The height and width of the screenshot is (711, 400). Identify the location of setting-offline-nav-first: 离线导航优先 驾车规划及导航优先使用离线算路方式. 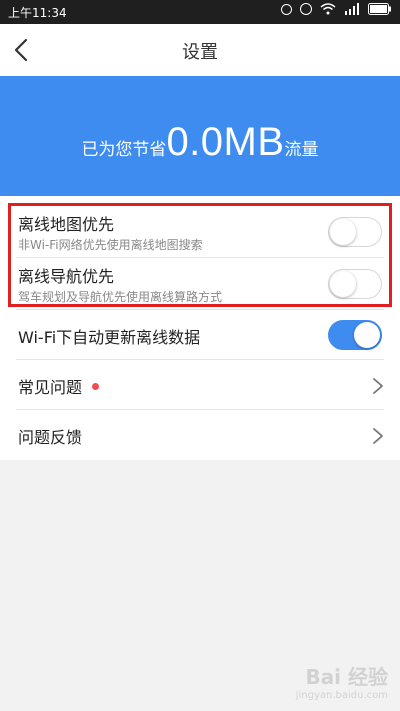
(200, 284).